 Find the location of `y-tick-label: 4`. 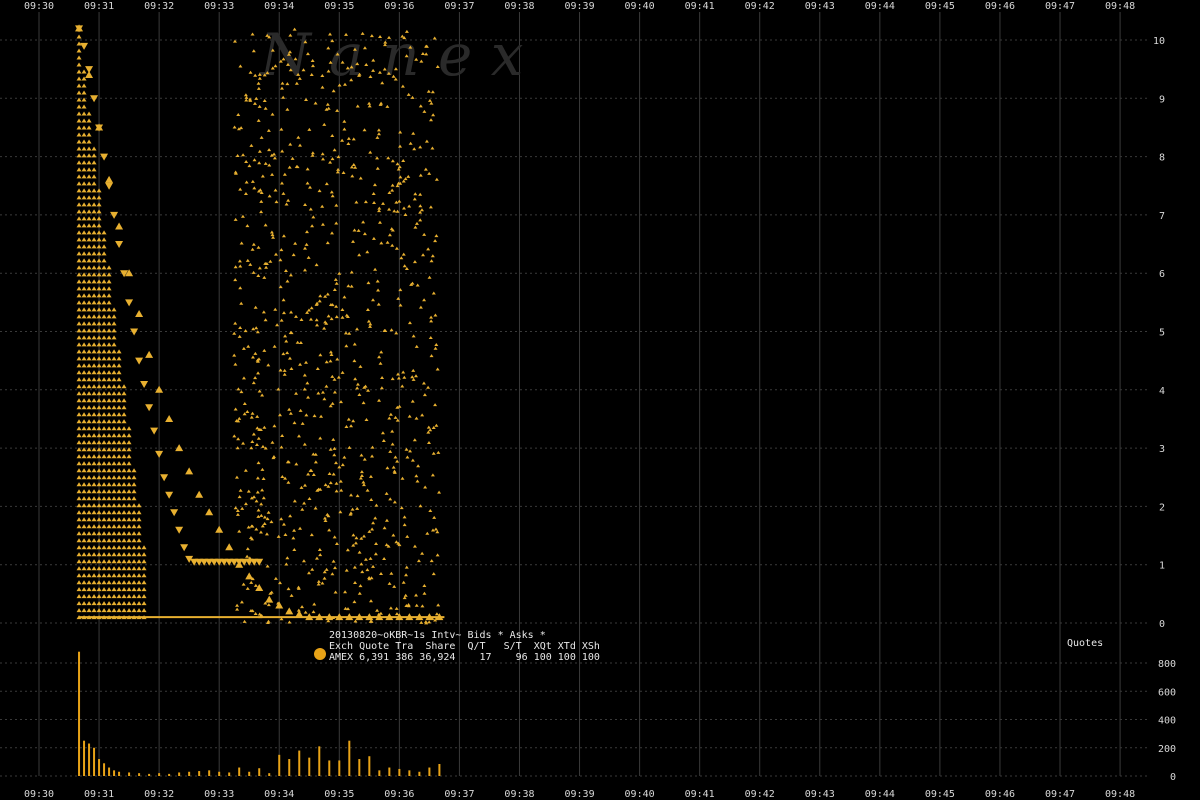

y-tick-label: 4 is located at coordinates (1162, 391).